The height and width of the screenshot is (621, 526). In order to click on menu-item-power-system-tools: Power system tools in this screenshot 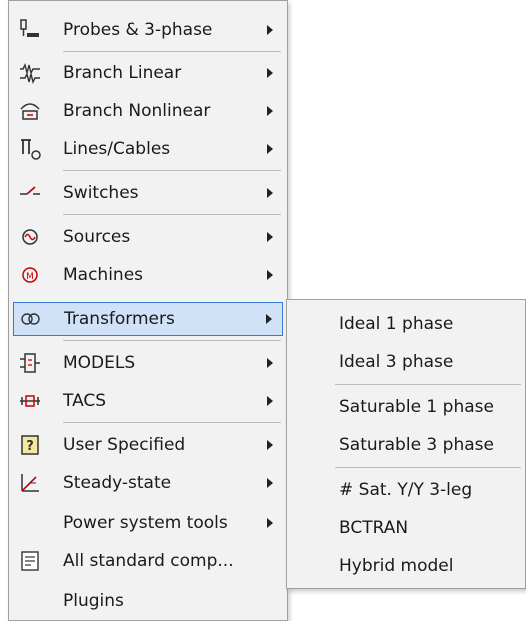, I will do `click(148, 523)`.